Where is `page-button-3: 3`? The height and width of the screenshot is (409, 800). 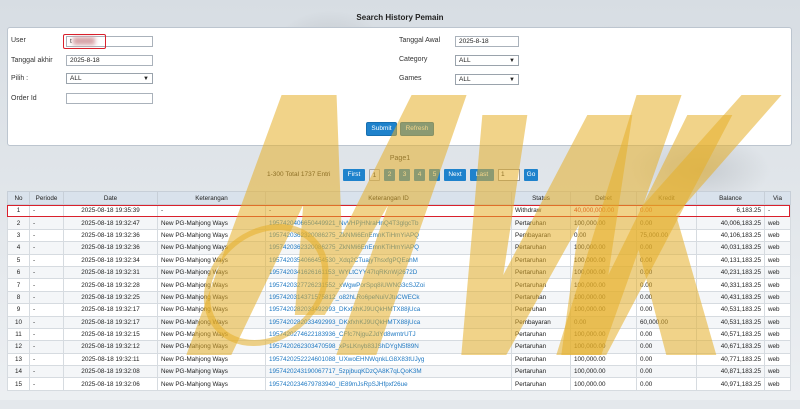 page-button-3: 3 is located at coordinates (404, 175).